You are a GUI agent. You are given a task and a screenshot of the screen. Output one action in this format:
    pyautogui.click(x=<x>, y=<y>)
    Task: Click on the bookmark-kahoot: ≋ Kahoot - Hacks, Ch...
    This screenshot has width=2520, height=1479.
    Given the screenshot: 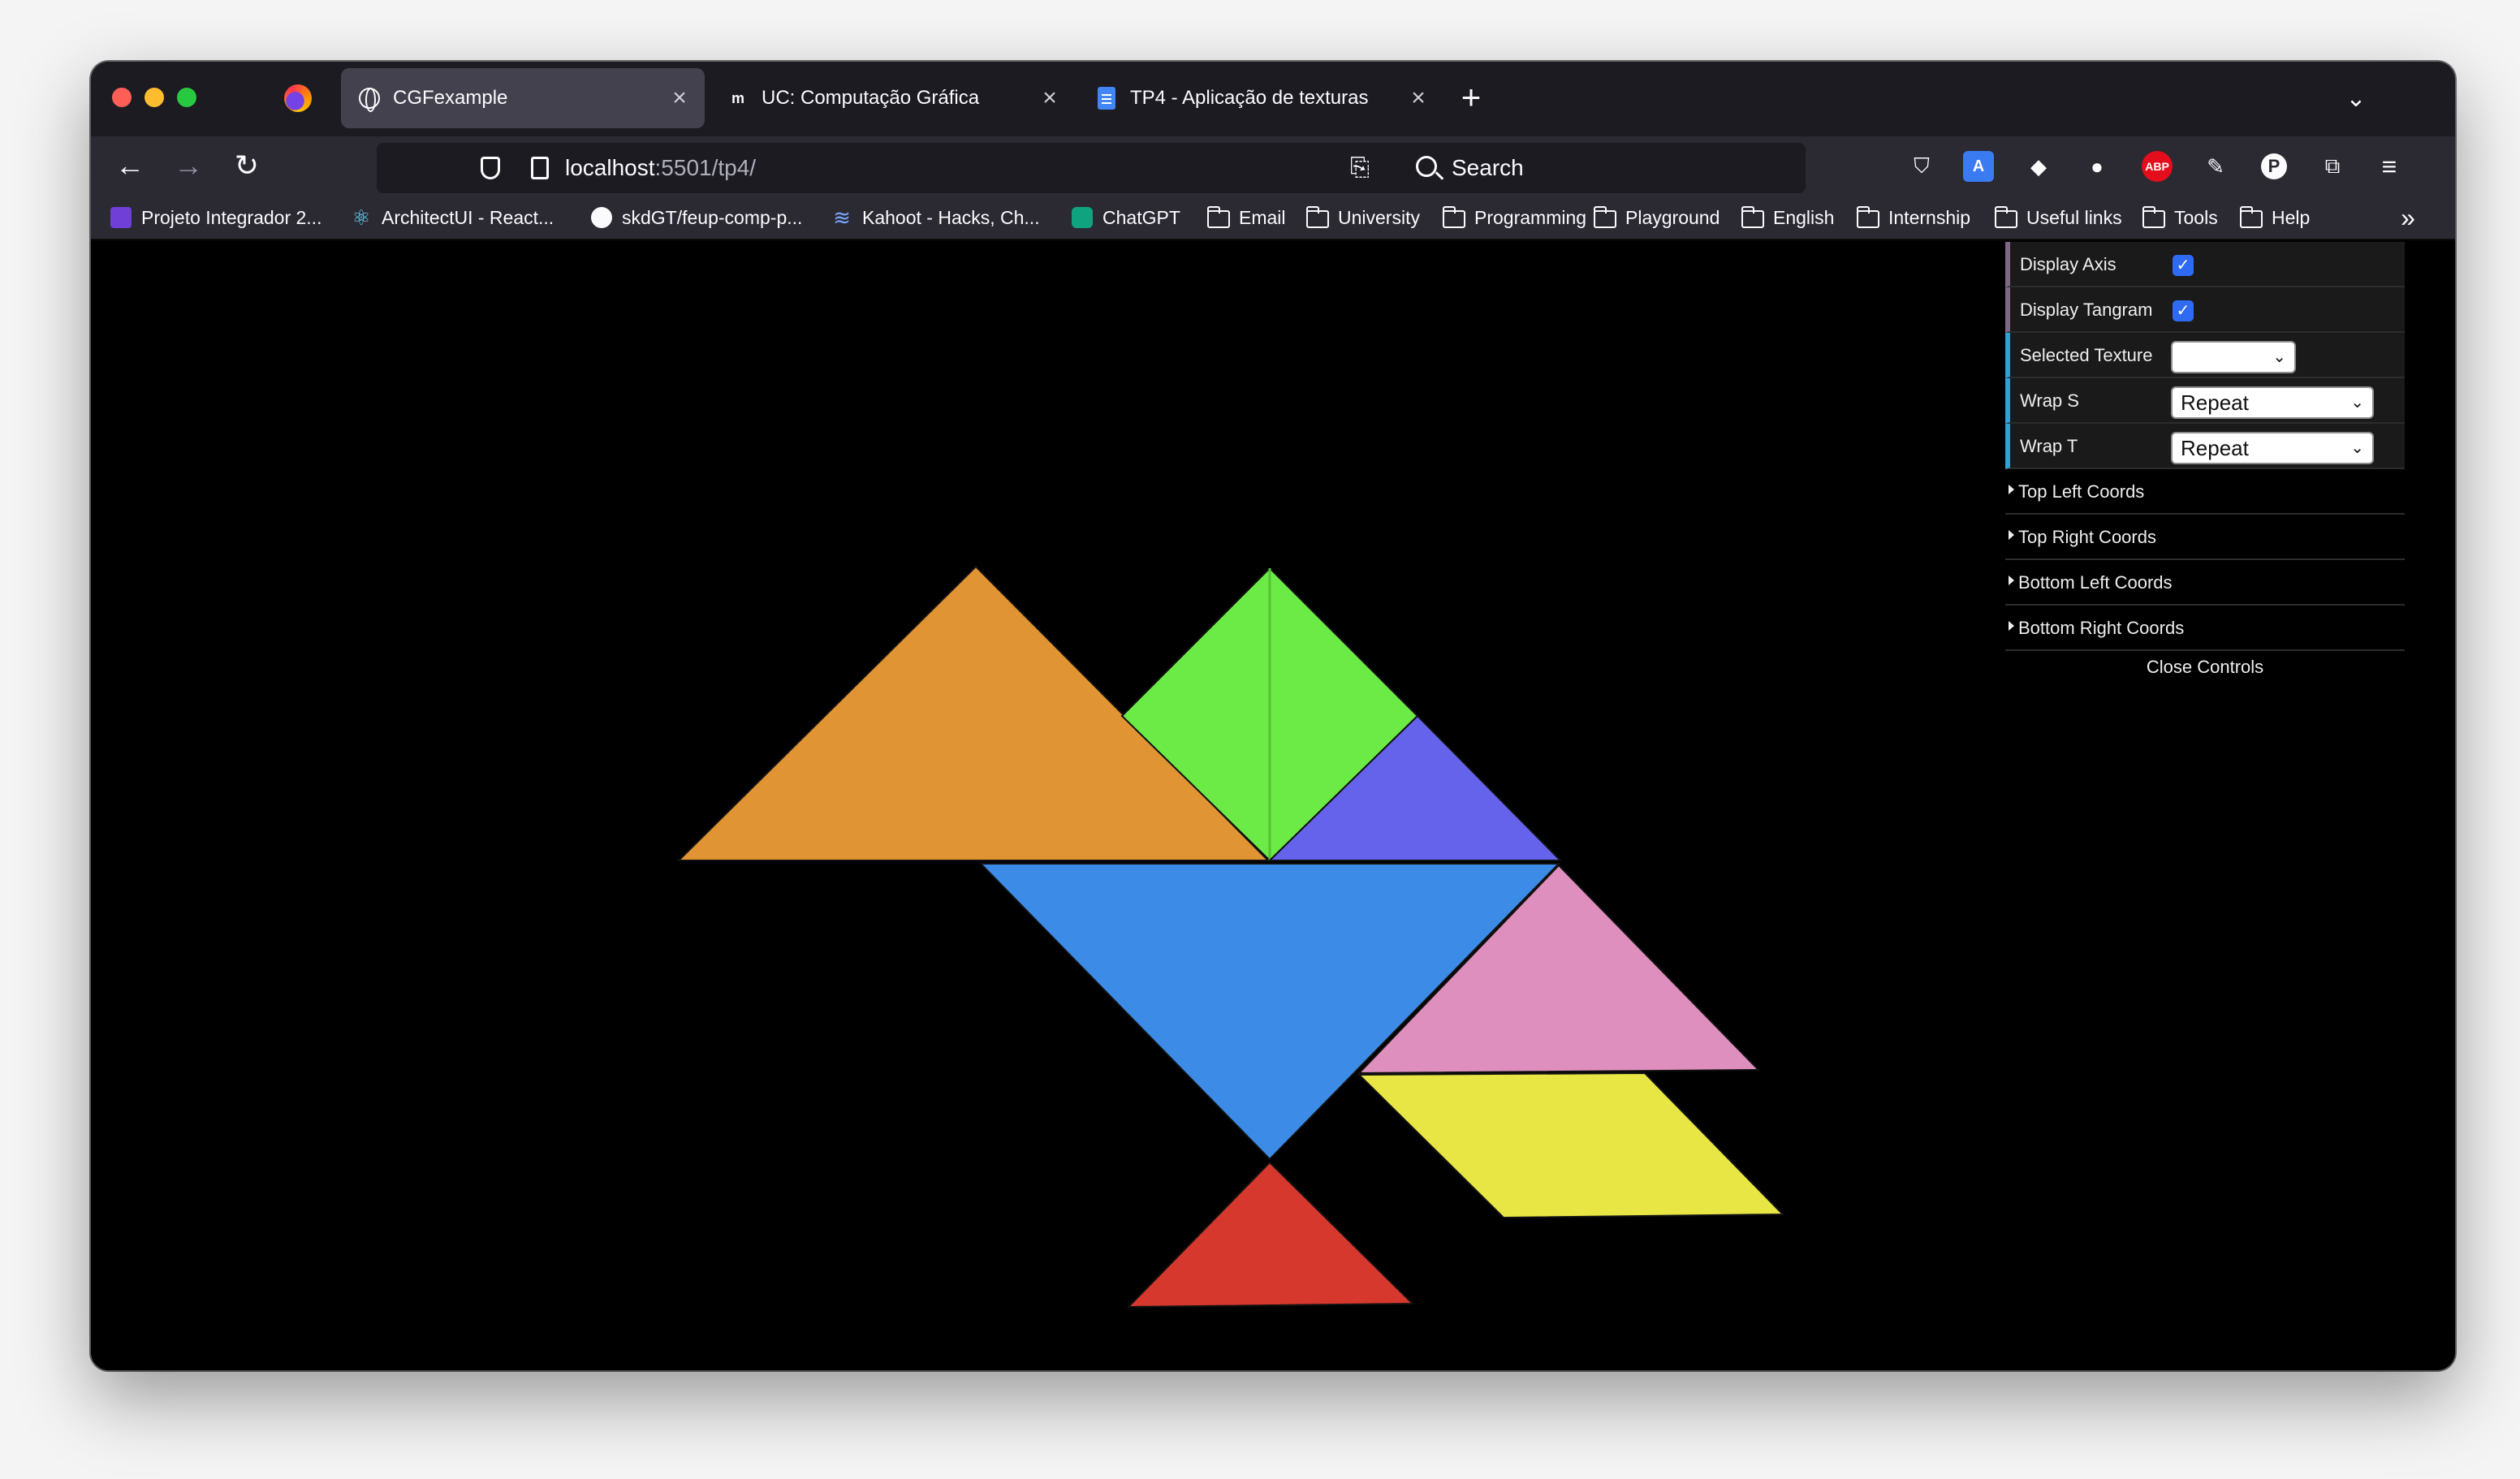 What is the action you would take?
    pyautogui.click(x=935, y=217)
    